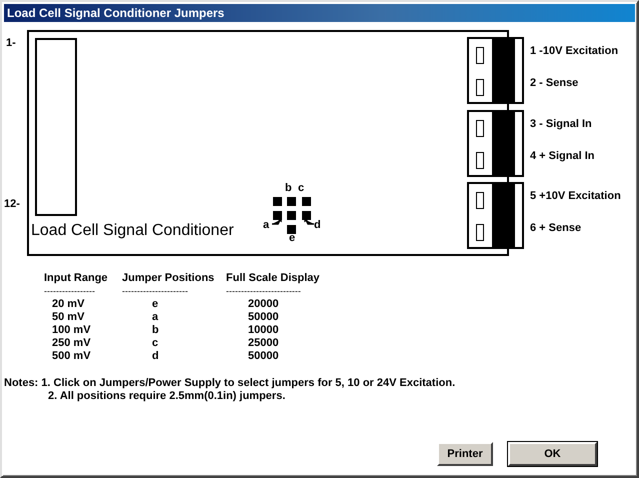 This screenshot has height=478, width=639. Describe the element at coordinates (132, 231) in the screenshot. I see `board-label: Load Cell Signal Conditioner` at that location.